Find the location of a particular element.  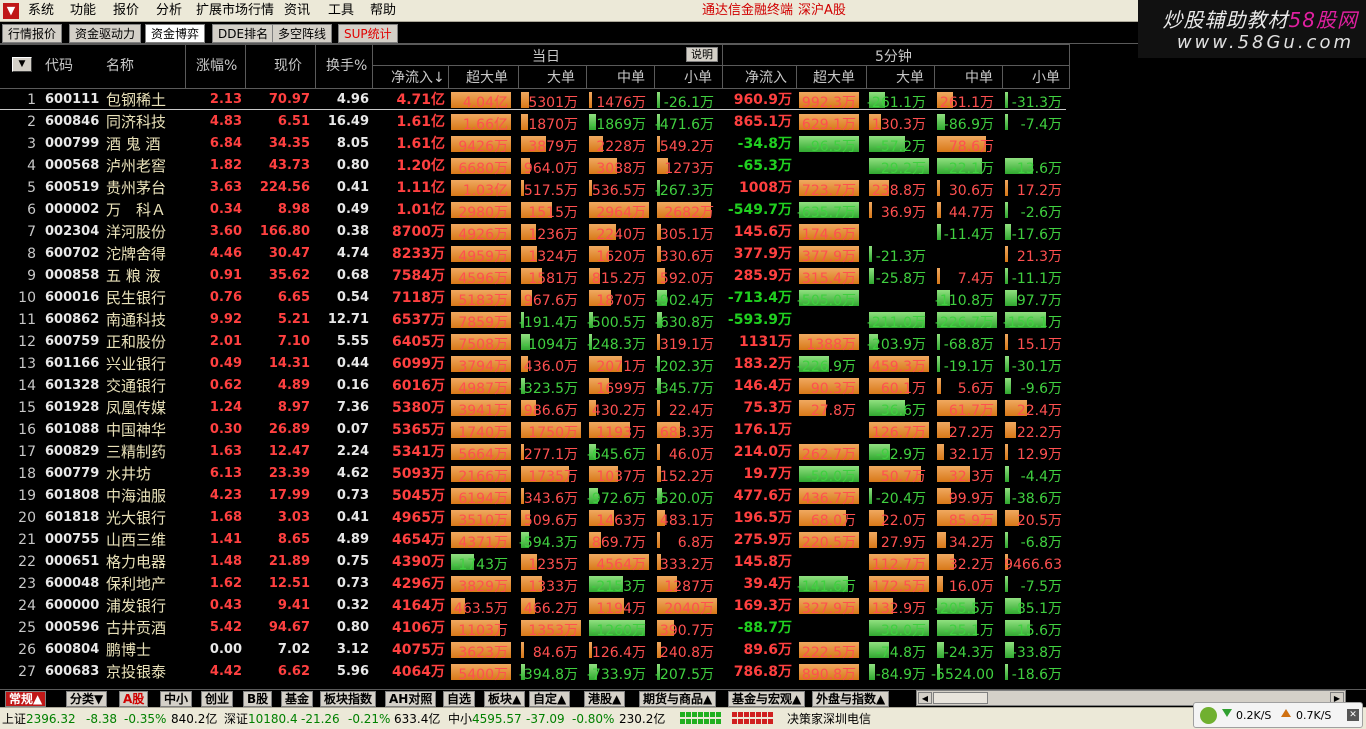

header-s-order-5m: 小单 is located at coordinates (1046, 77).